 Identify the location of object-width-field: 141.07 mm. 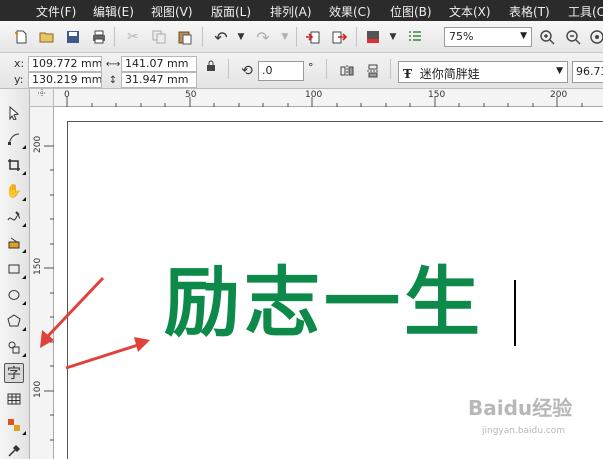
(159, 64).